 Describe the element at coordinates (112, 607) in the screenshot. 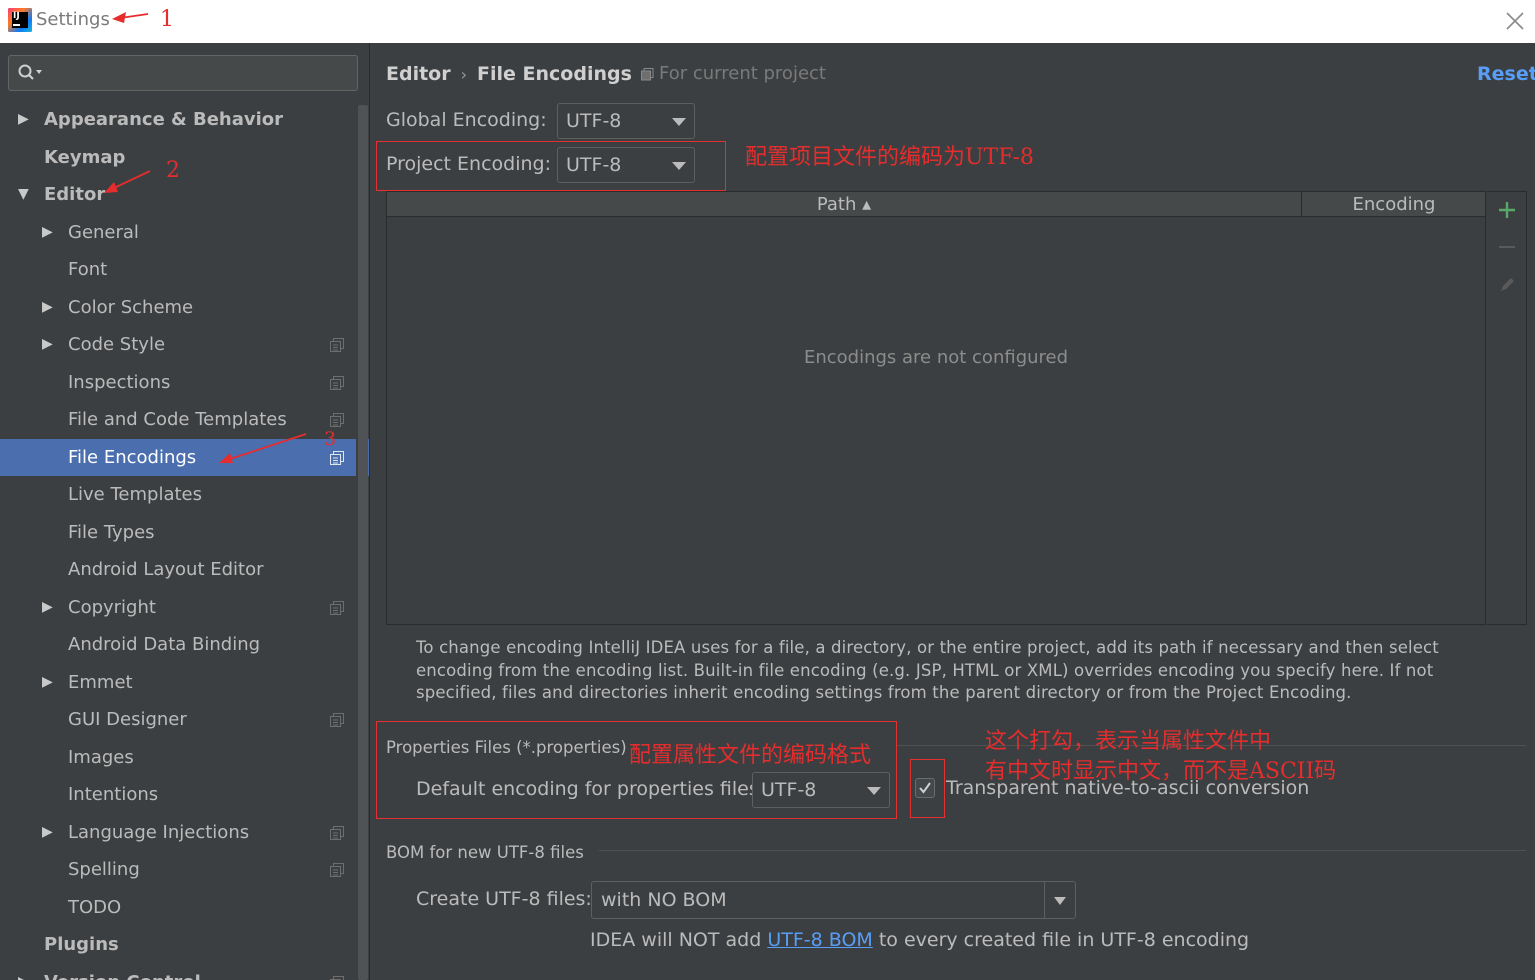

I see `sidebar-item-label: Copyright` at that location.